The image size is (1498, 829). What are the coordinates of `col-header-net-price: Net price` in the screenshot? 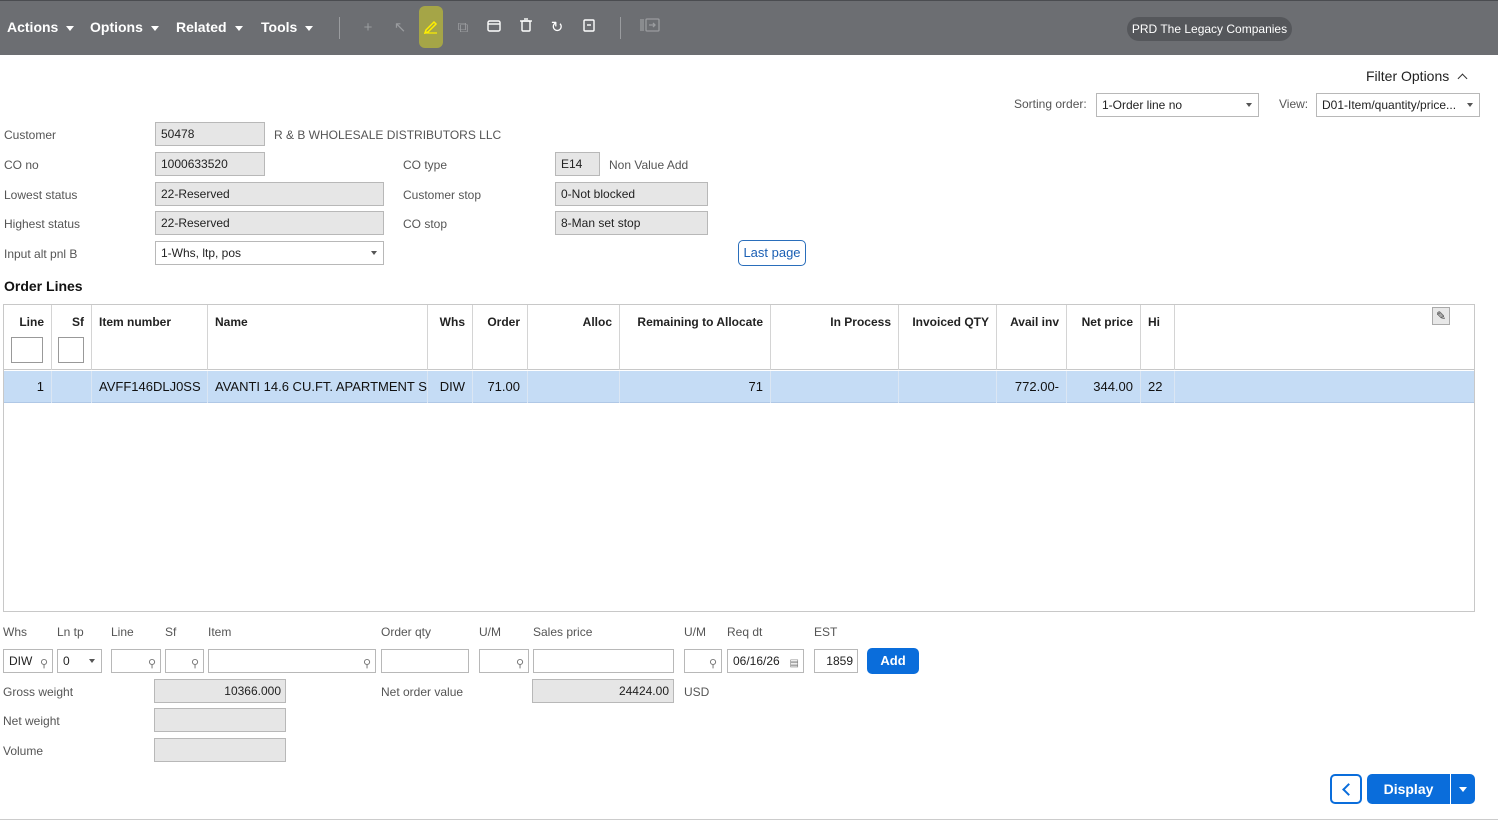 It's located at (1104, 337).